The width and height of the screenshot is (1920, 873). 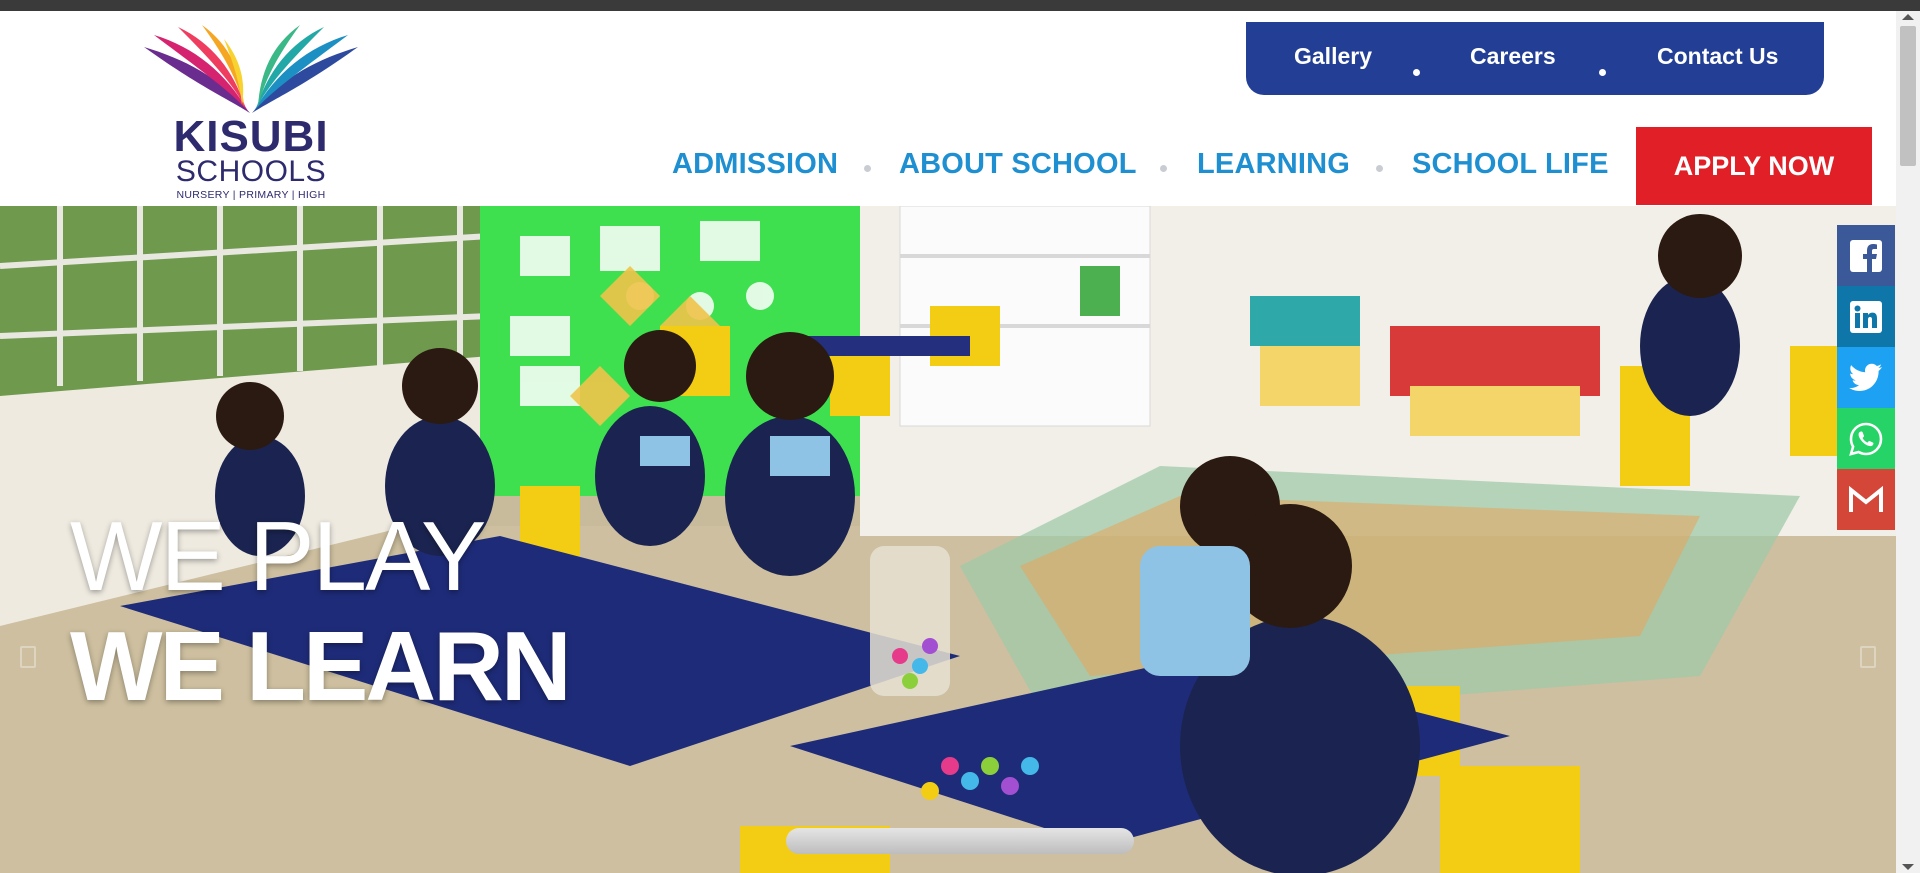 I want to click on site-logo: KISUBI SCHOOLS NURSERY | PRIMARY | HIGH, so click(x=251, y=113).